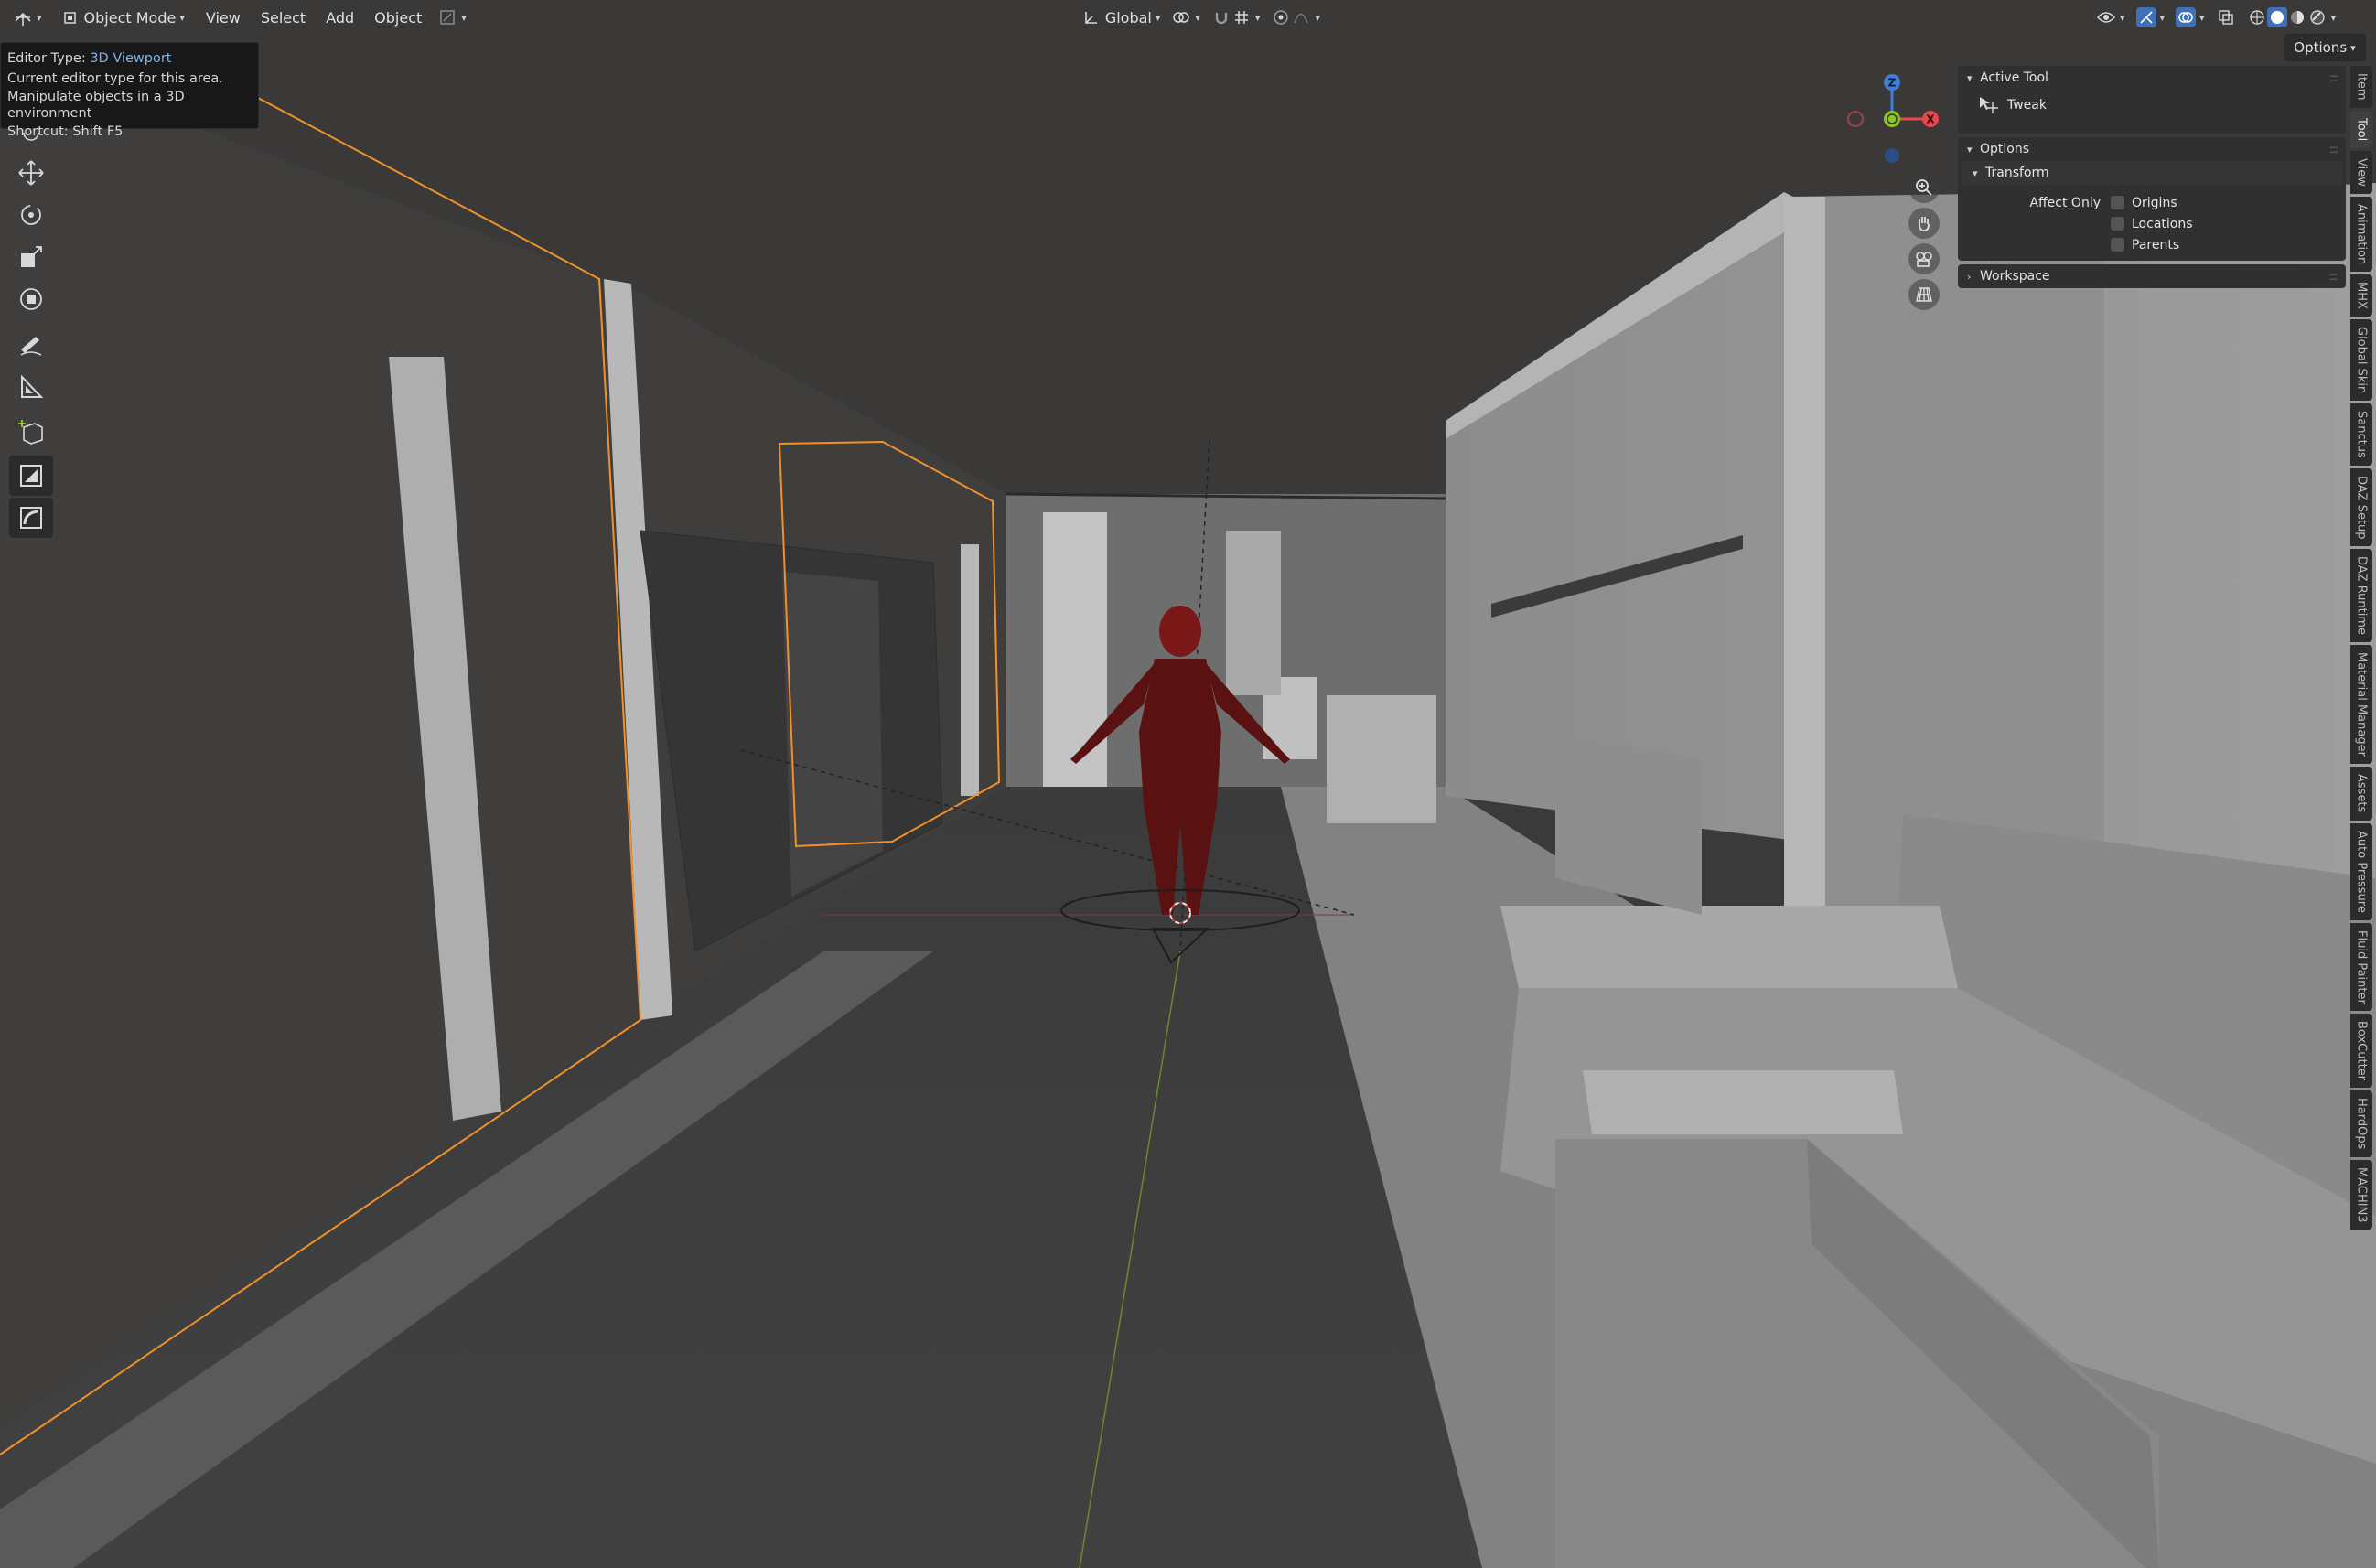  I want to click on active-tool-header: ▾ Active Tool ::::, so click(2152, 78).